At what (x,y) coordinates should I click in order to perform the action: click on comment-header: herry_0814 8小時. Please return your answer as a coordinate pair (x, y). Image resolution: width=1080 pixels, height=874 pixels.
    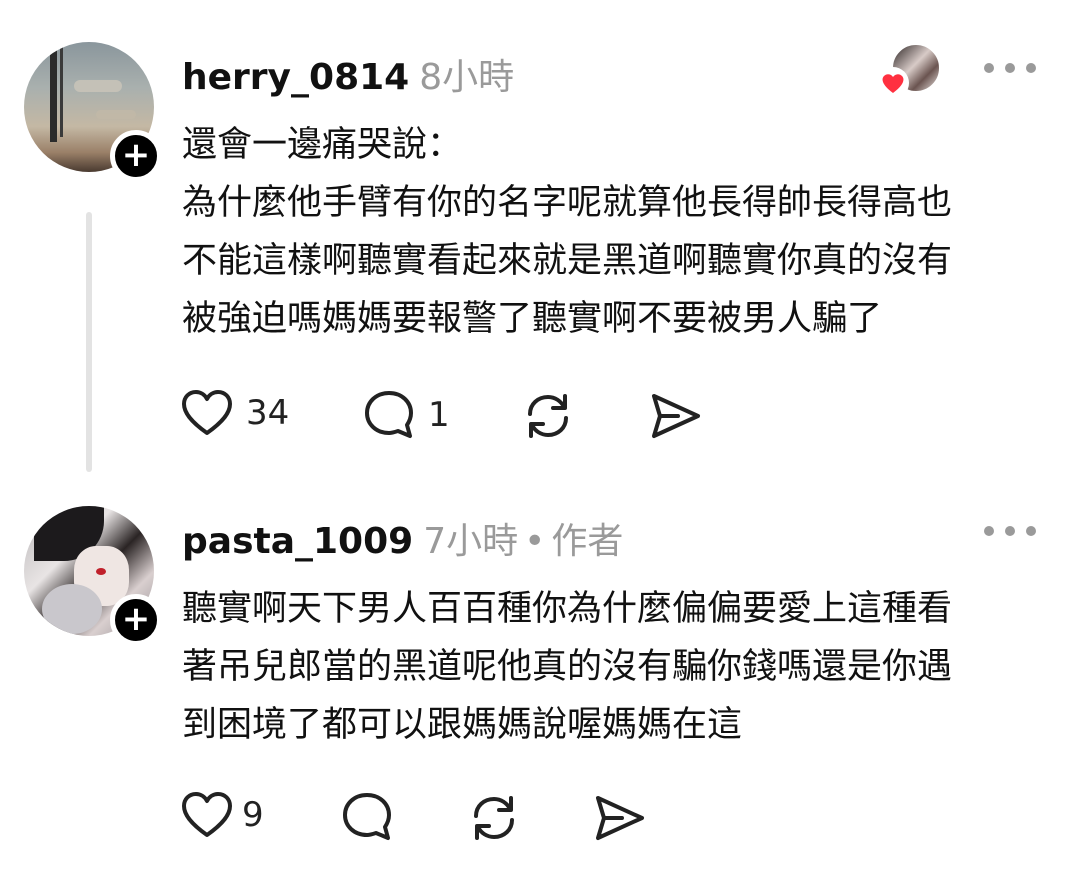
    Looking at the image, I should click on (348, 74).